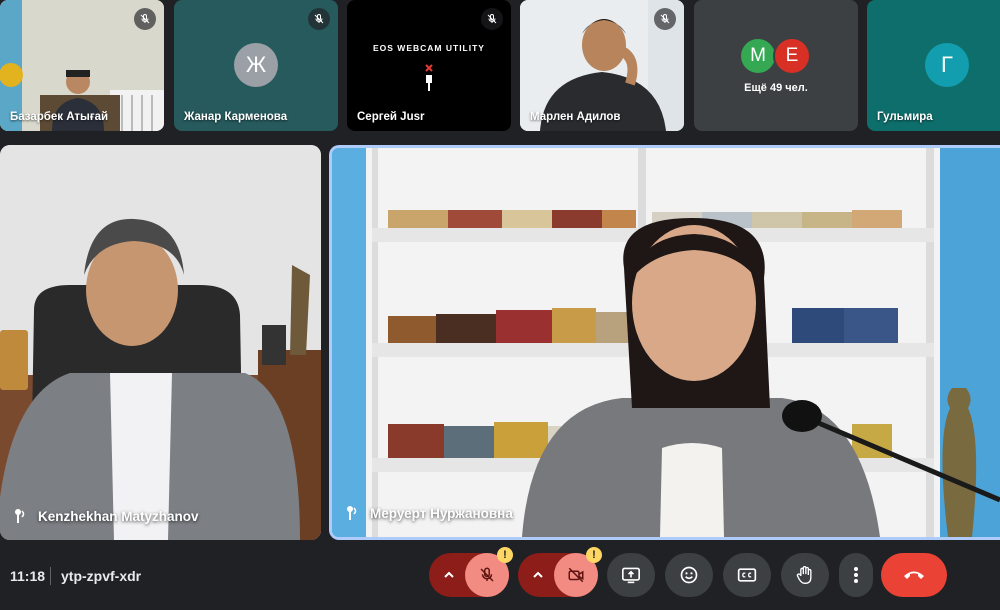  What do you see at coordinates (59, 117) in the screenshot?
I see `participant-name: Базарбек Атығай` at bounding box center [59, 117].